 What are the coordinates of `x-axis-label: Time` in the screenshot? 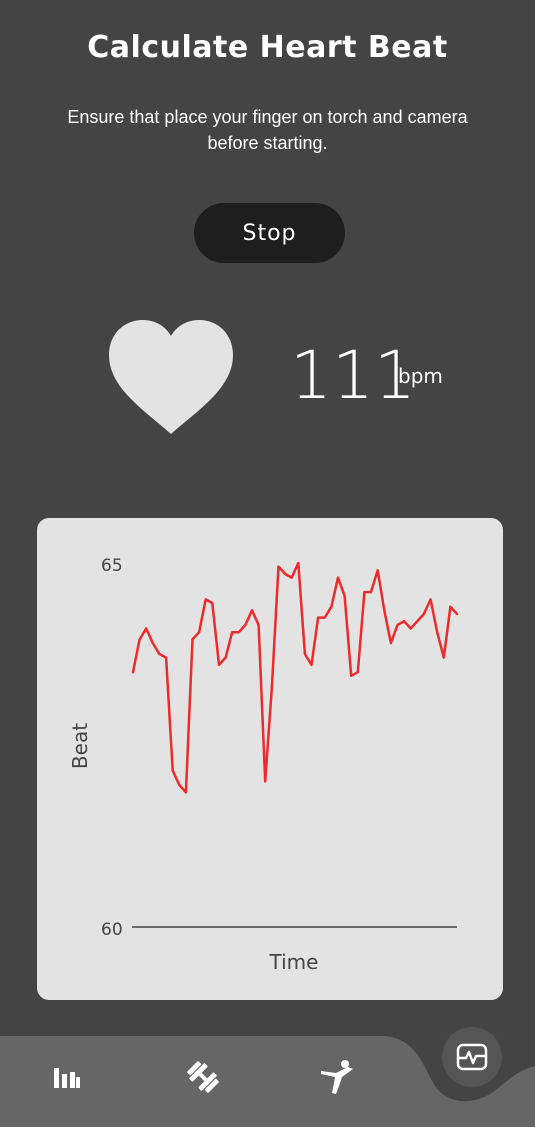 It's located at (294, 962).